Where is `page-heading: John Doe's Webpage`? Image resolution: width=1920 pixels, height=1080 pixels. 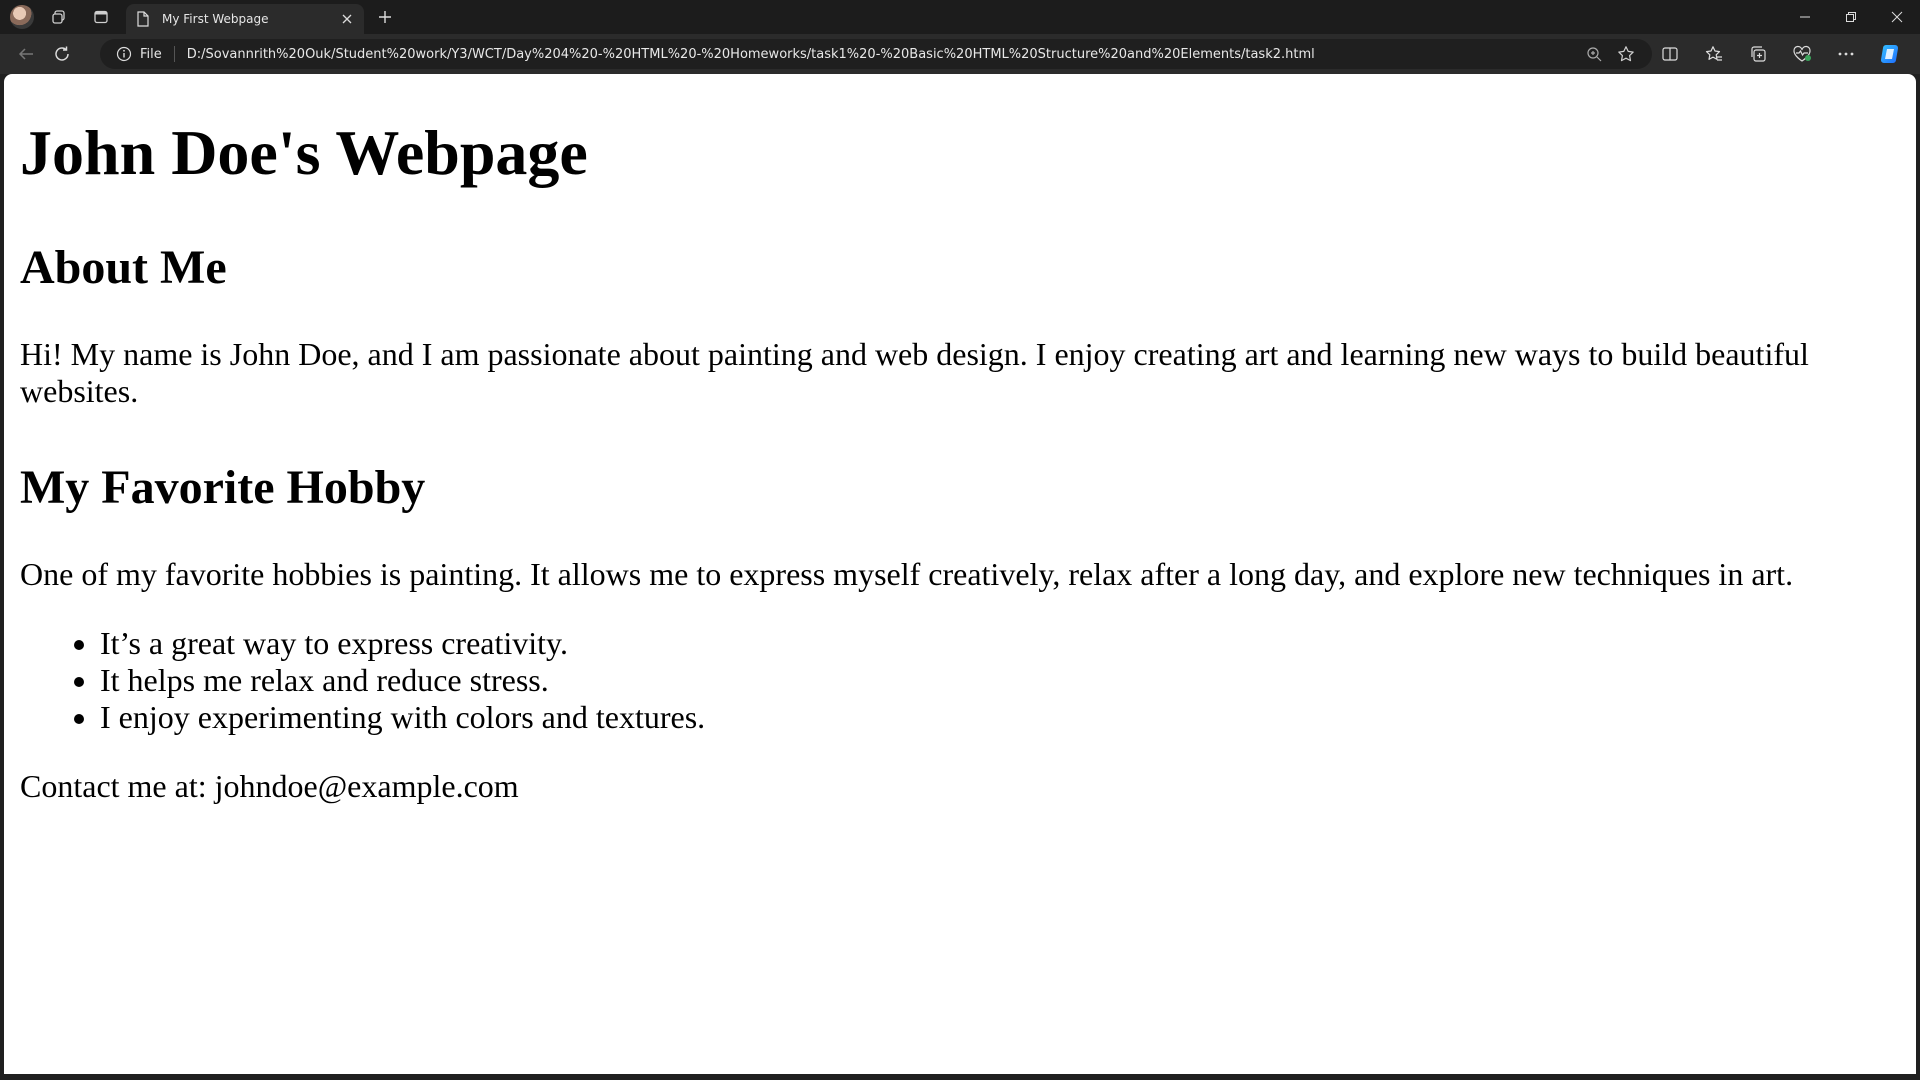 page-heading: John Doe's Webpage is located at coordinates (304, 152).